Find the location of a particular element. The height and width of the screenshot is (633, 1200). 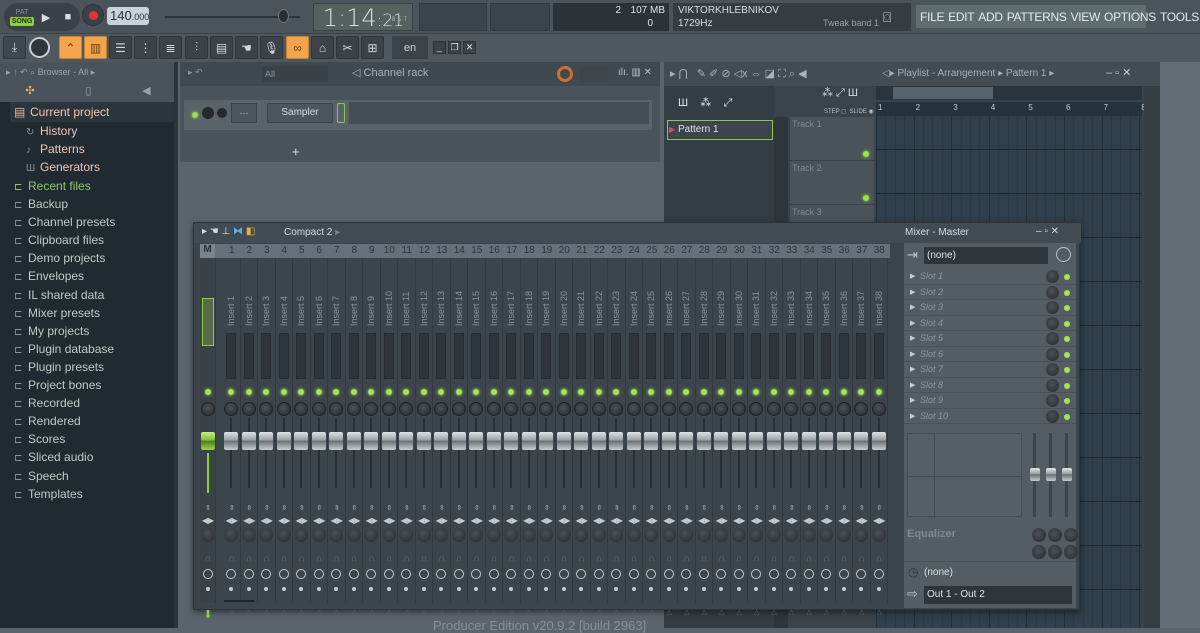

mixer-track-number: 26 is located at coordinates (670, 250).